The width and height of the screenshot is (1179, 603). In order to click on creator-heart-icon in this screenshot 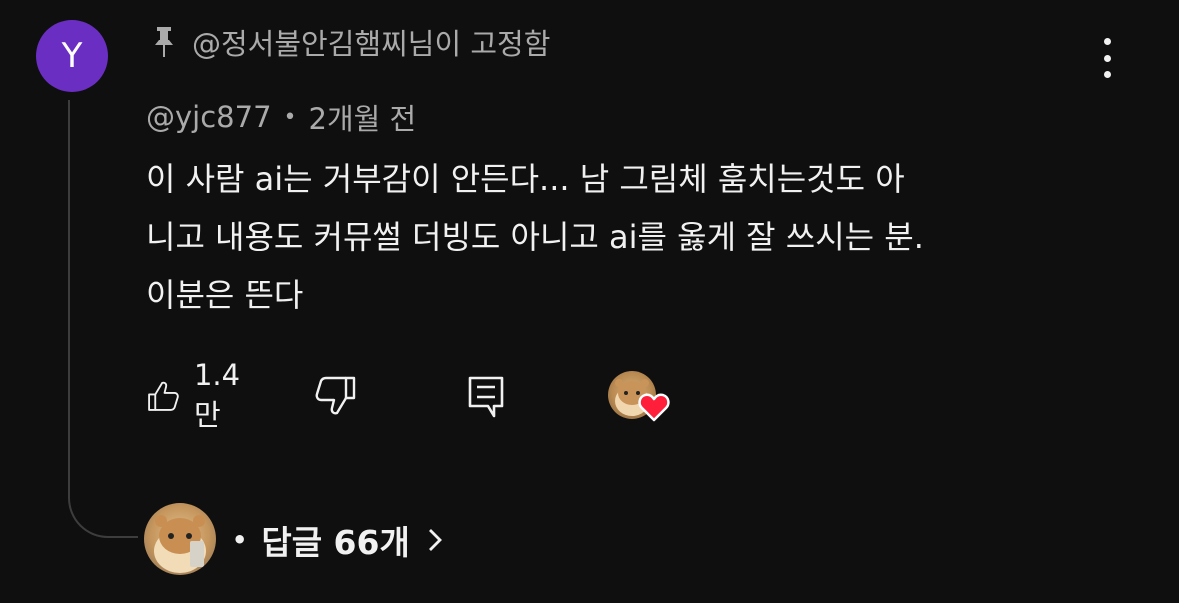, I will do `click(654, 407)`.